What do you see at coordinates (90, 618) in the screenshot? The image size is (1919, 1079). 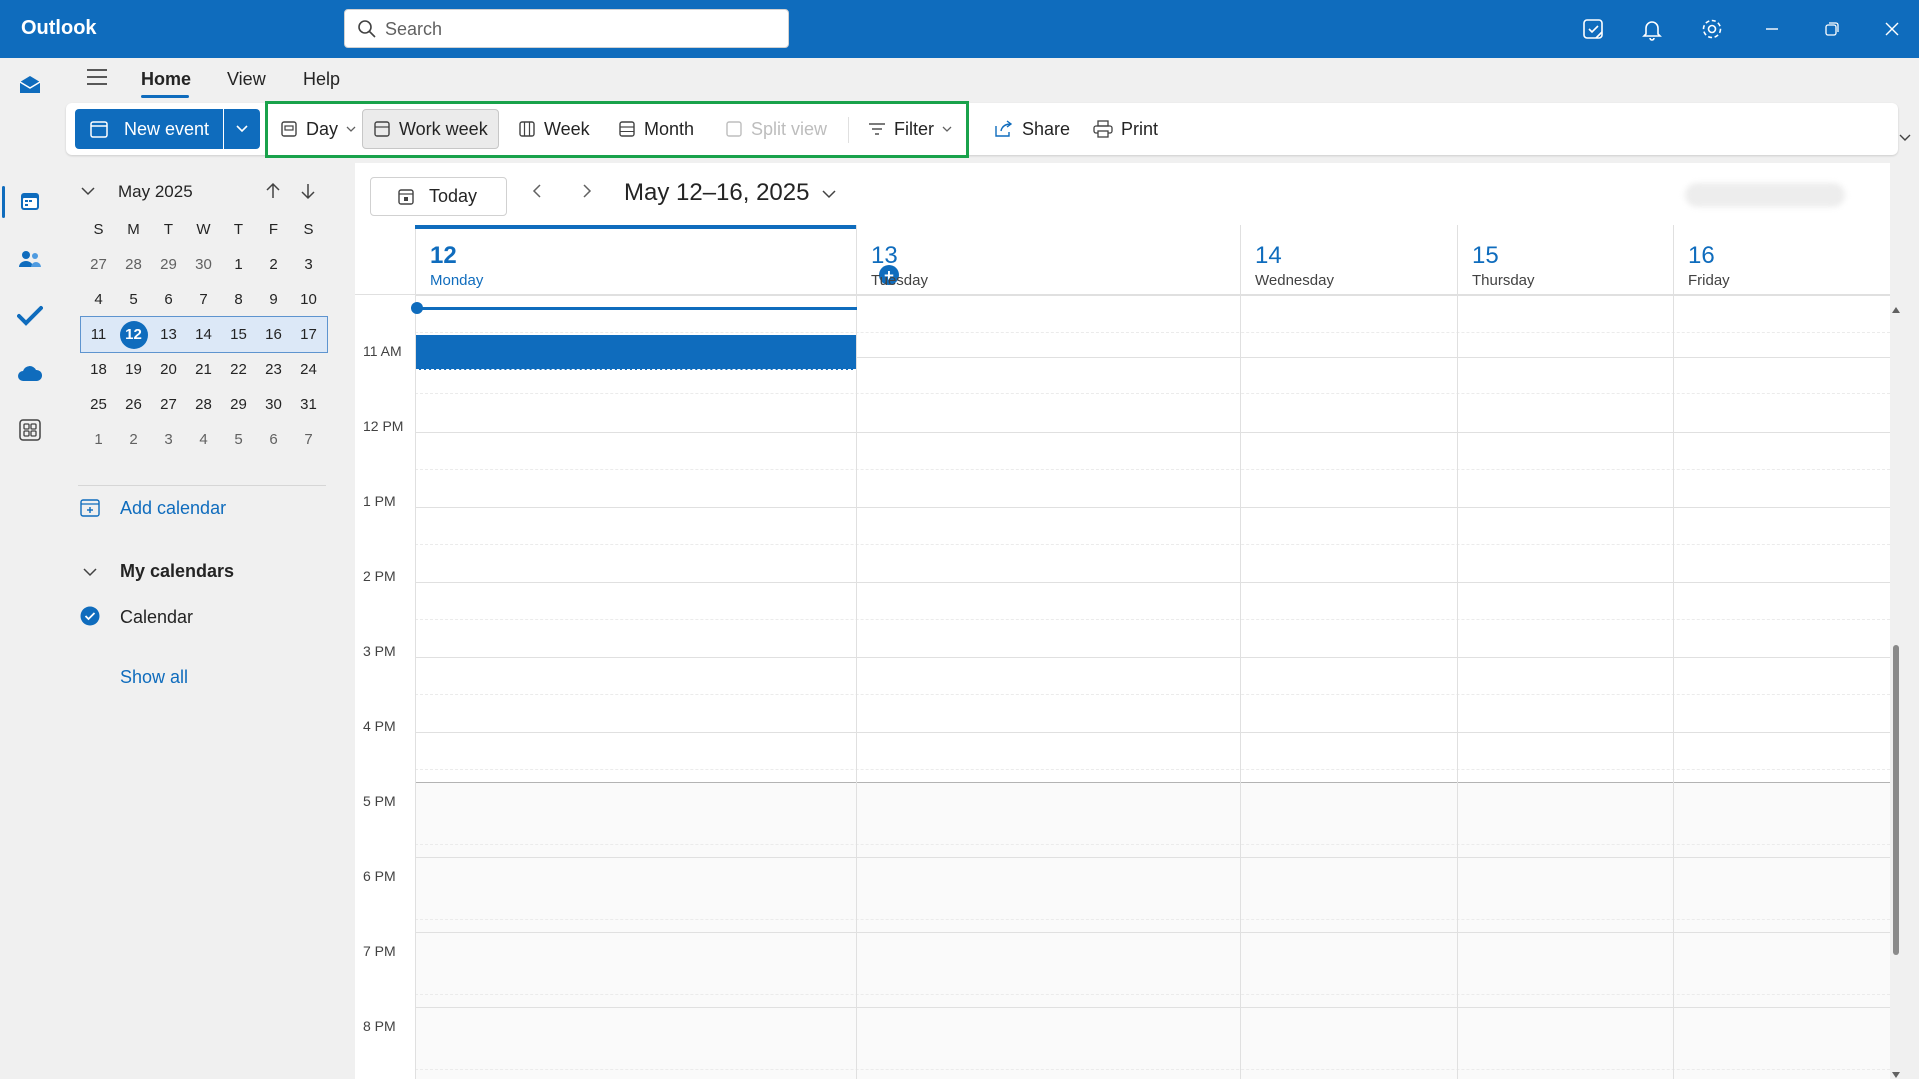 I see `checkmark-circle-icon` at bounding box center [90, 618].